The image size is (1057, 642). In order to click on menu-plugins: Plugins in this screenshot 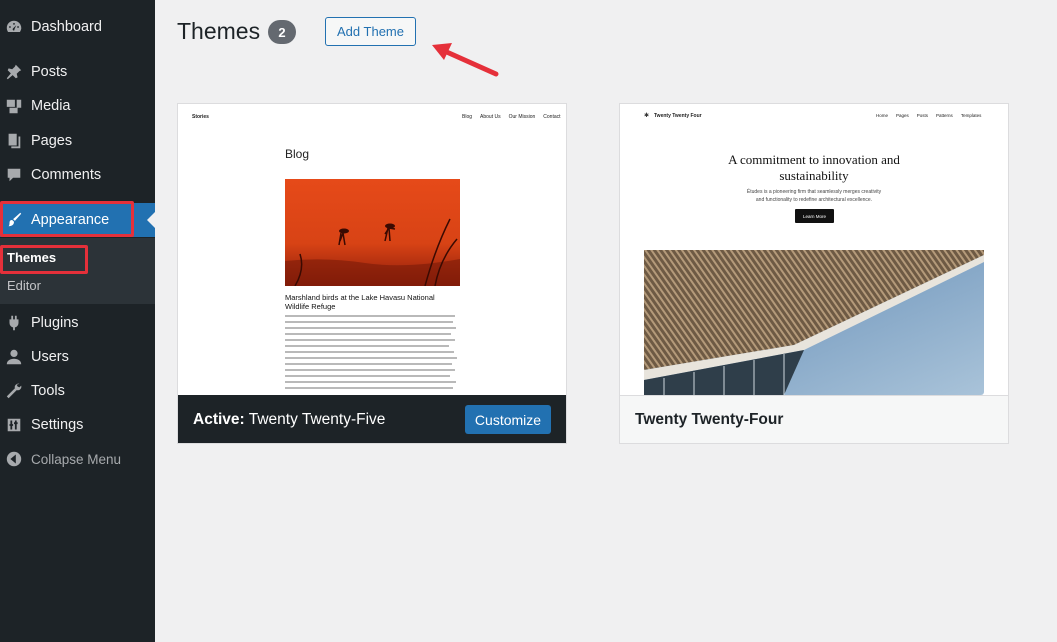, I will do `click(77, 323)`.